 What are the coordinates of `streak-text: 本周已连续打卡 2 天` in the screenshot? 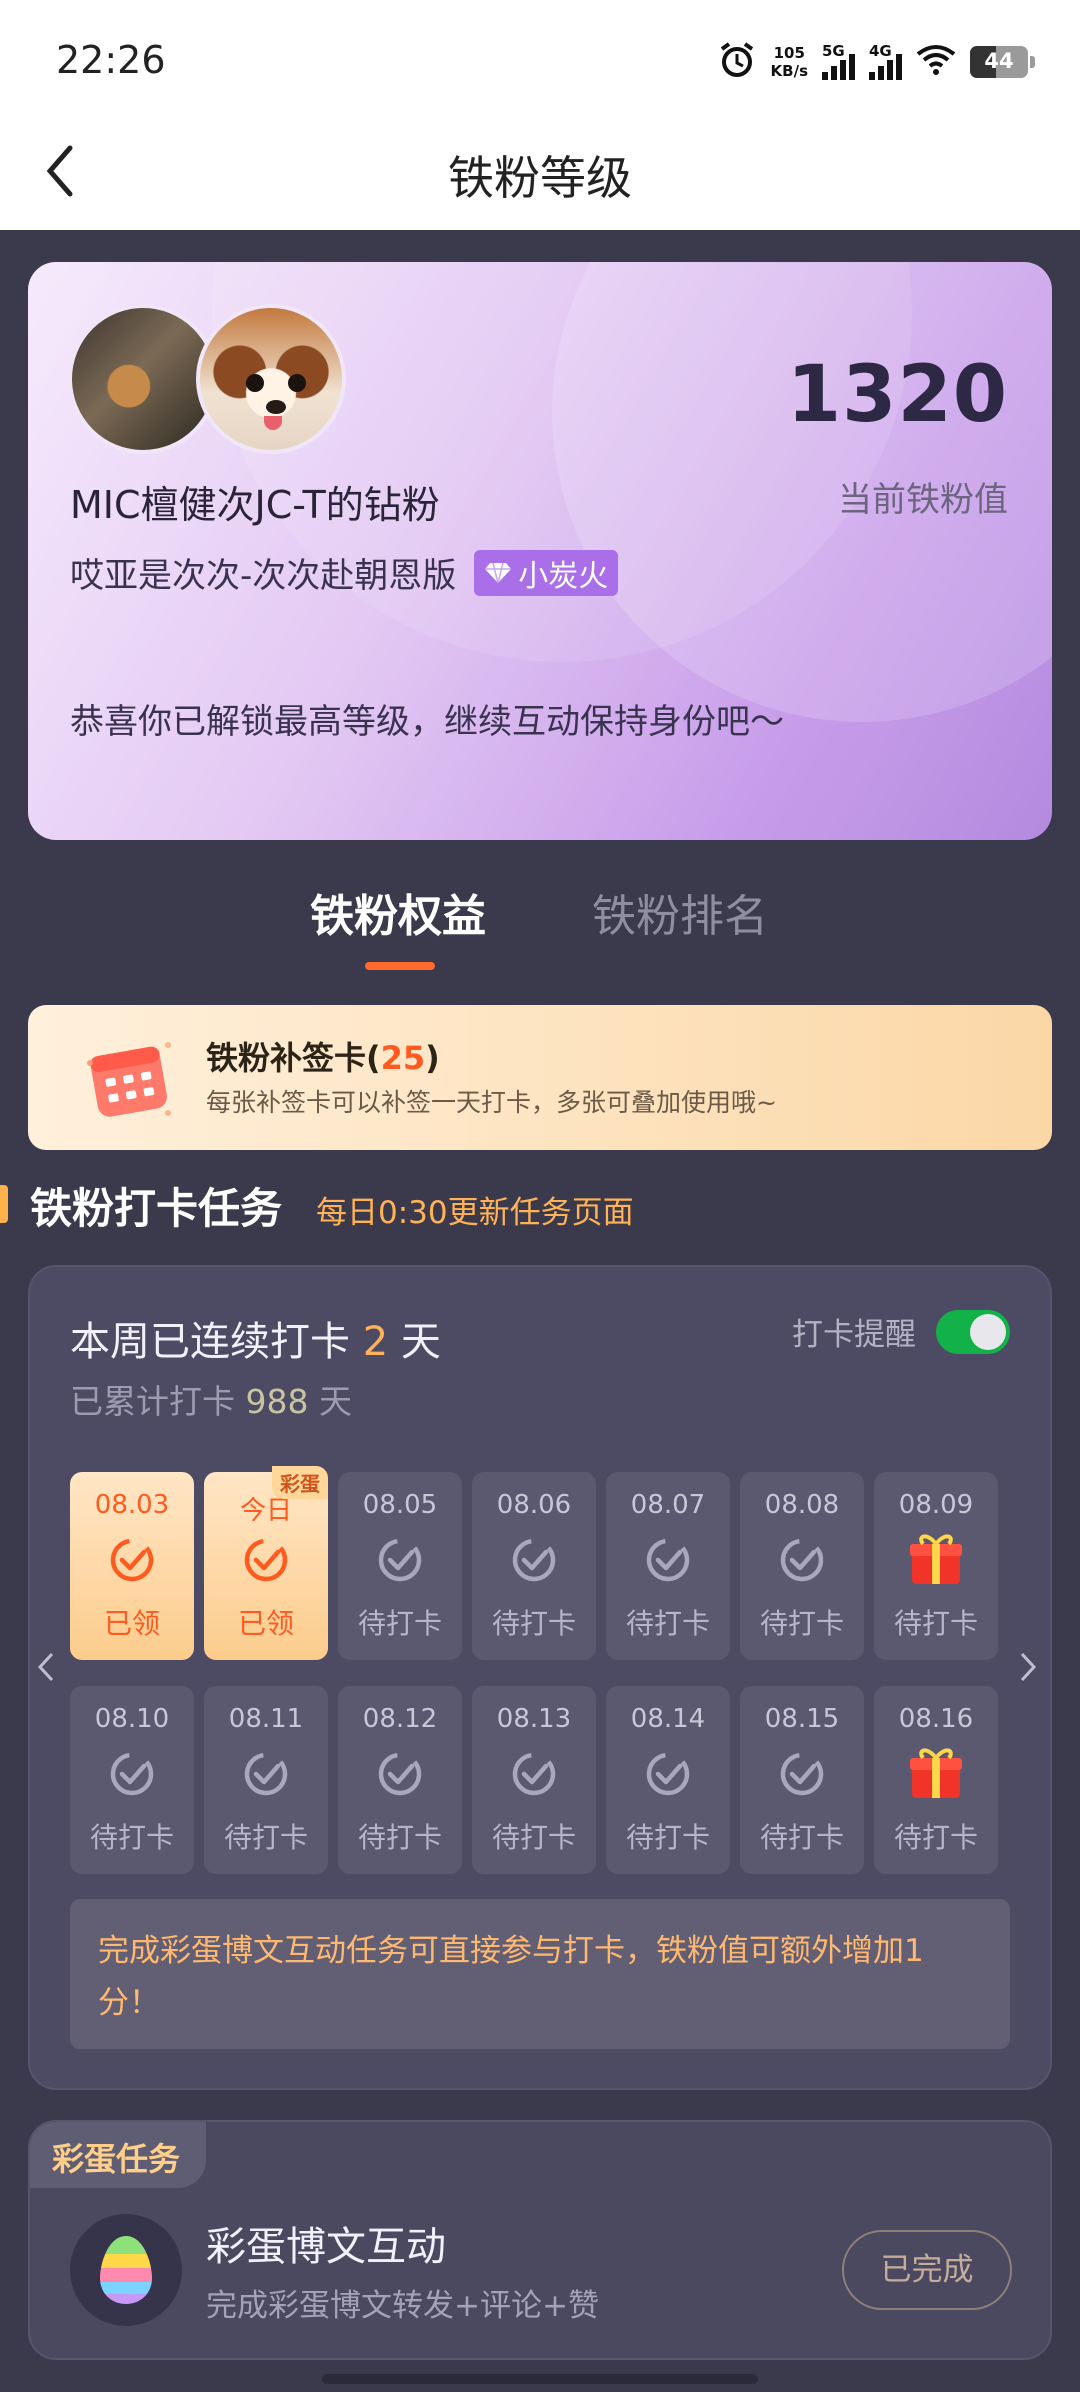 It's located at (255, 1338).